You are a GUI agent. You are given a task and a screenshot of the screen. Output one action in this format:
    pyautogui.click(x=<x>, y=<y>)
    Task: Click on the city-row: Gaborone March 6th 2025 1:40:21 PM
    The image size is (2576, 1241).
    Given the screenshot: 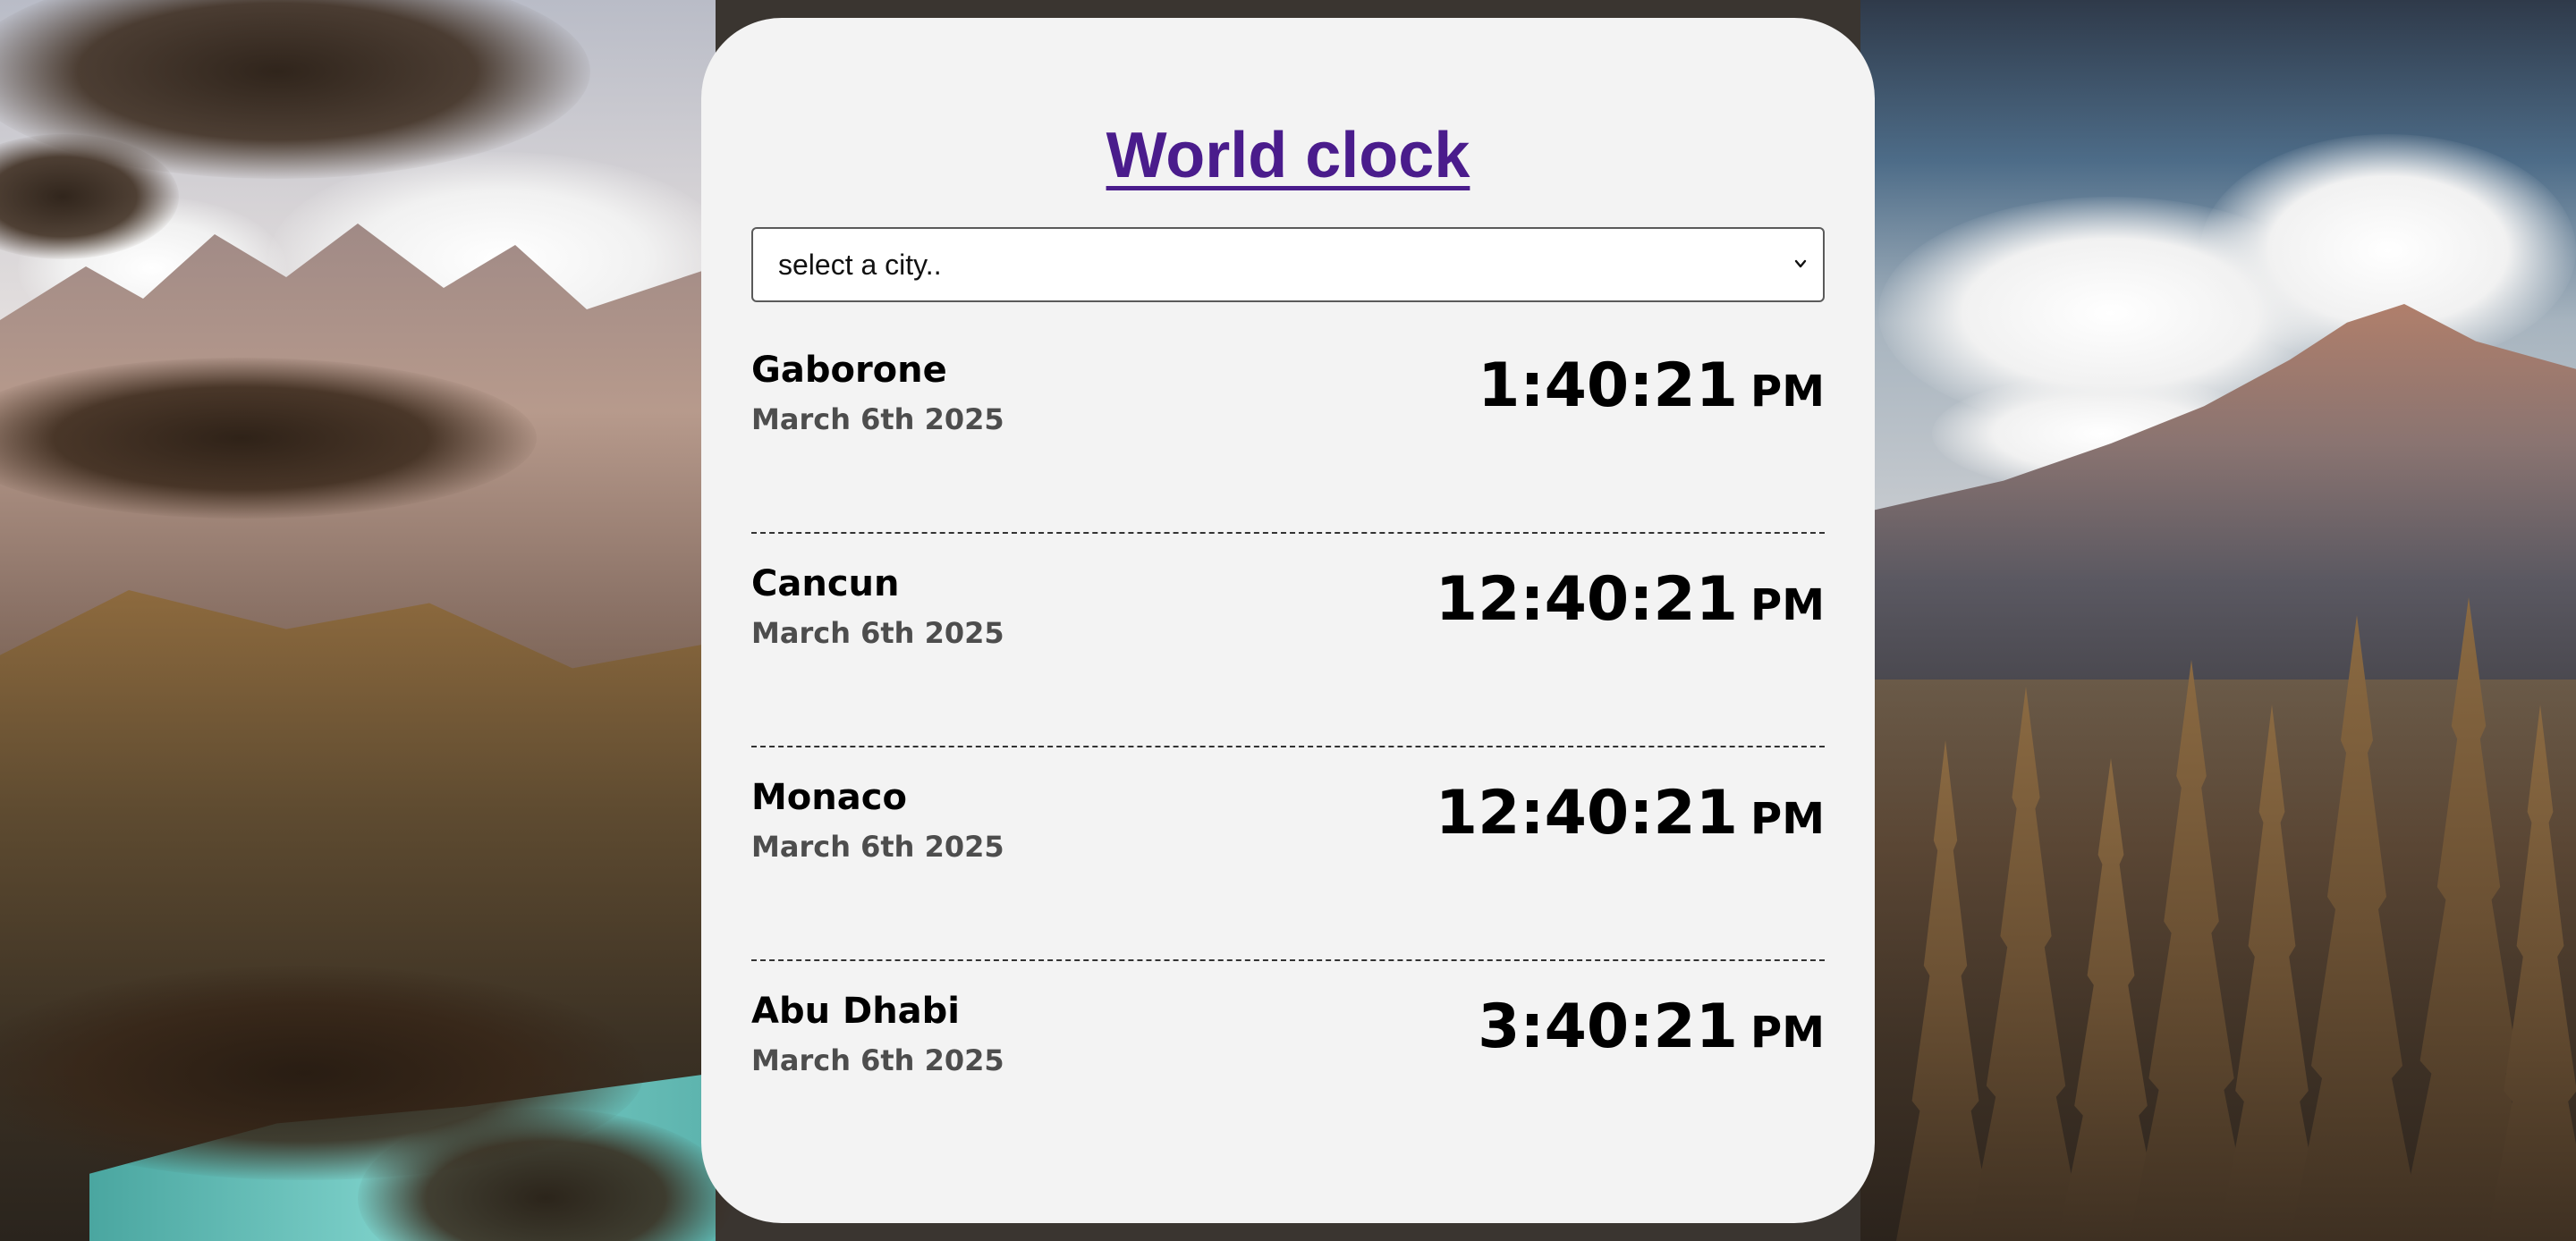 What is the action you would take?
    pyautogui.click(x=1288, y=427)
    